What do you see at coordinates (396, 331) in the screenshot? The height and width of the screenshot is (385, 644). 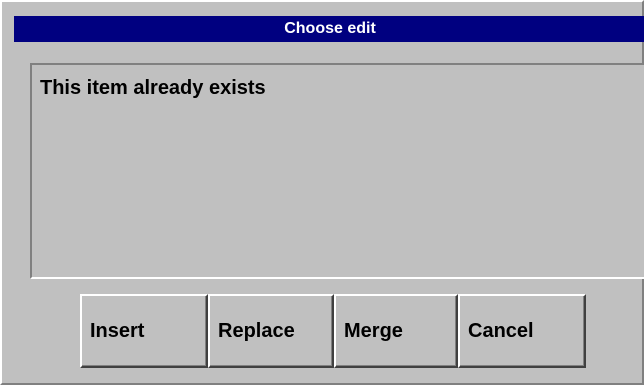 I see `merge-button: Merge` at bounding box center [396, 331].